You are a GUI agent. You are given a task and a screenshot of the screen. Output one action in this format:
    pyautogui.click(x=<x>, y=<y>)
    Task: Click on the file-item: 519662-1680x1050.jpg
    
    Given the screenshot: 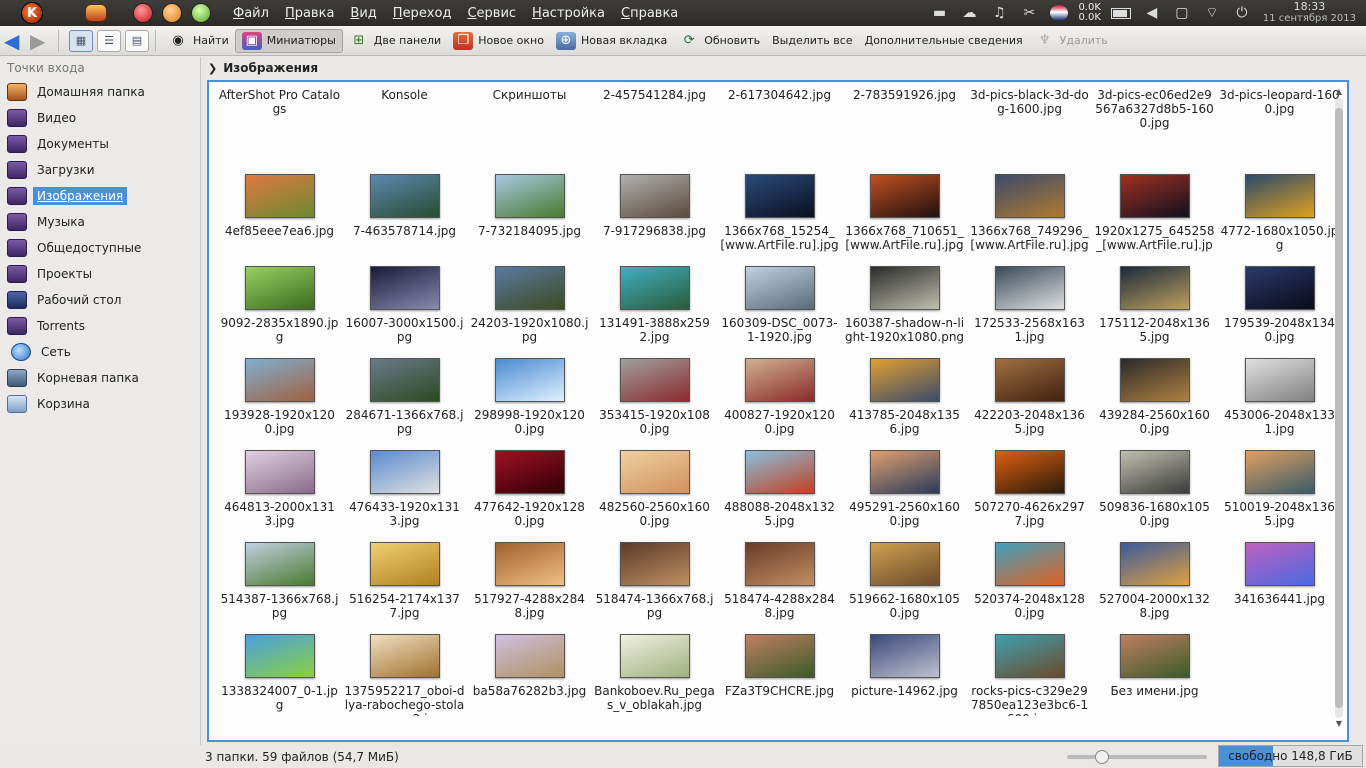 What is the action you would take?
    pyautogui.click(x=904, y=578)
    